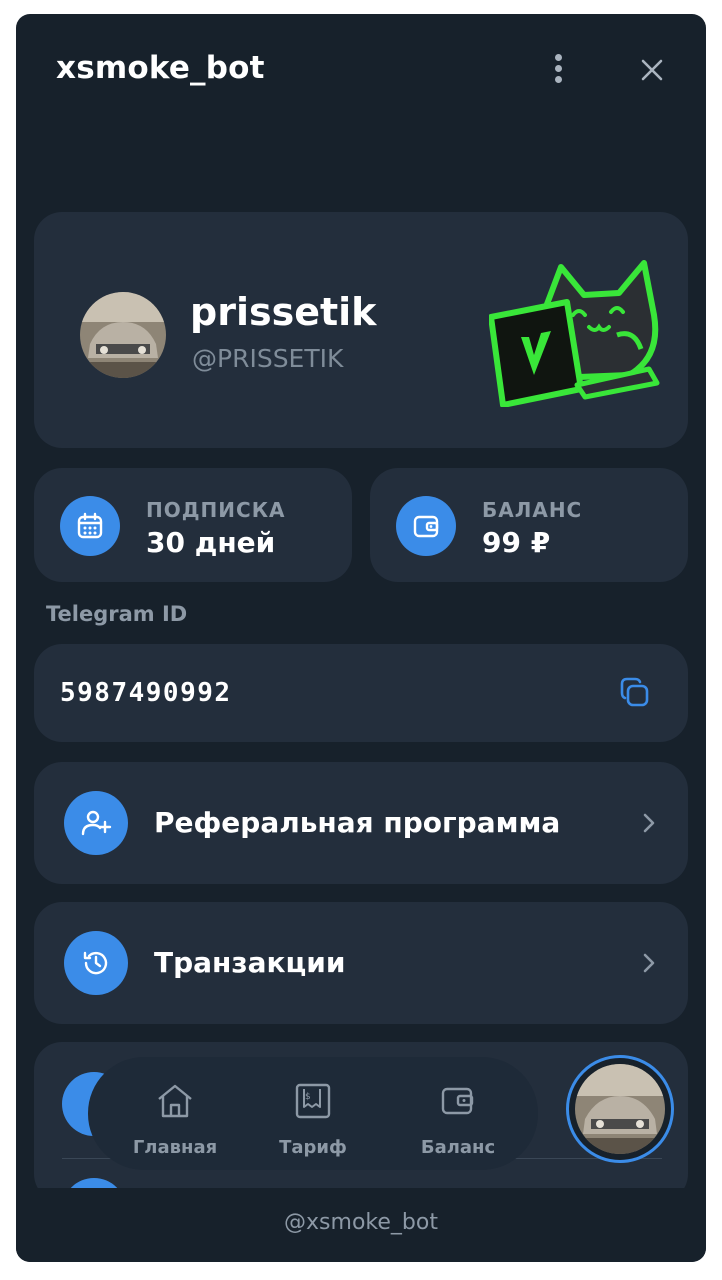 Image resolution: width=722 pixels, height=1280 pixels. What do you see at coordinates (283, 312) in the screenshot?
I see `profile-name: prissetik` at bounding box center [283, 312].